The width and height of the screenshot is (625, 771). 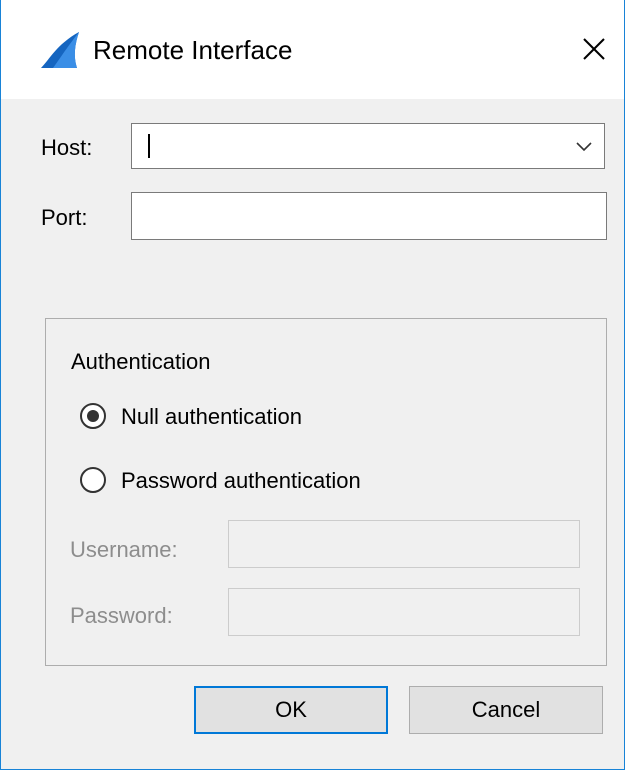 I want to click on ok-button: OK, so click(x=291, y=710).